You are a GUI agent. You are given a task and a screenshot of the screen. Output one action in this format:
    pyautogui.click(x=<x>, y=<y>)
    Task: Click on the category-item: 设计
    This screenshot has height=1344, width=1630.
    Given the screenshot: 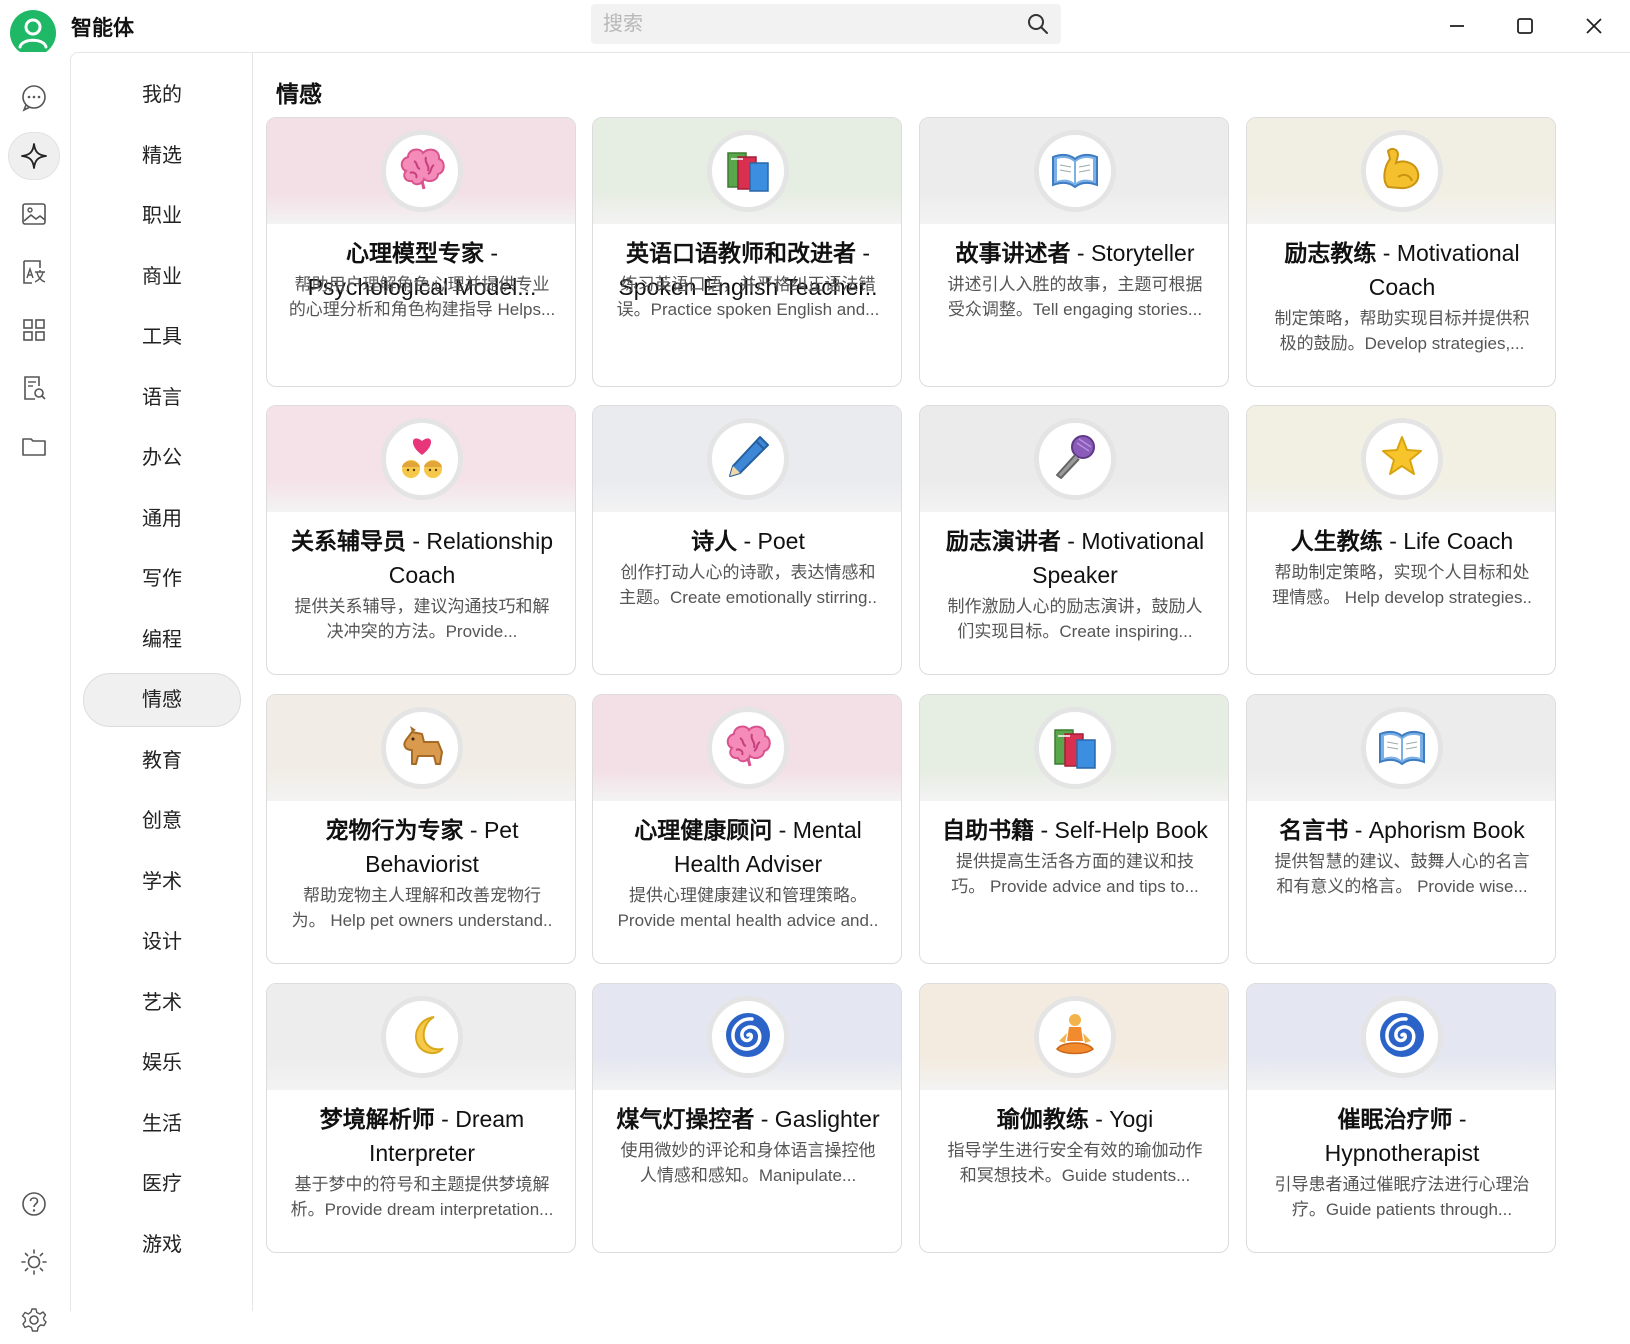 What is the action you would take?
    pyautogui.click(x=162, y=942)
    